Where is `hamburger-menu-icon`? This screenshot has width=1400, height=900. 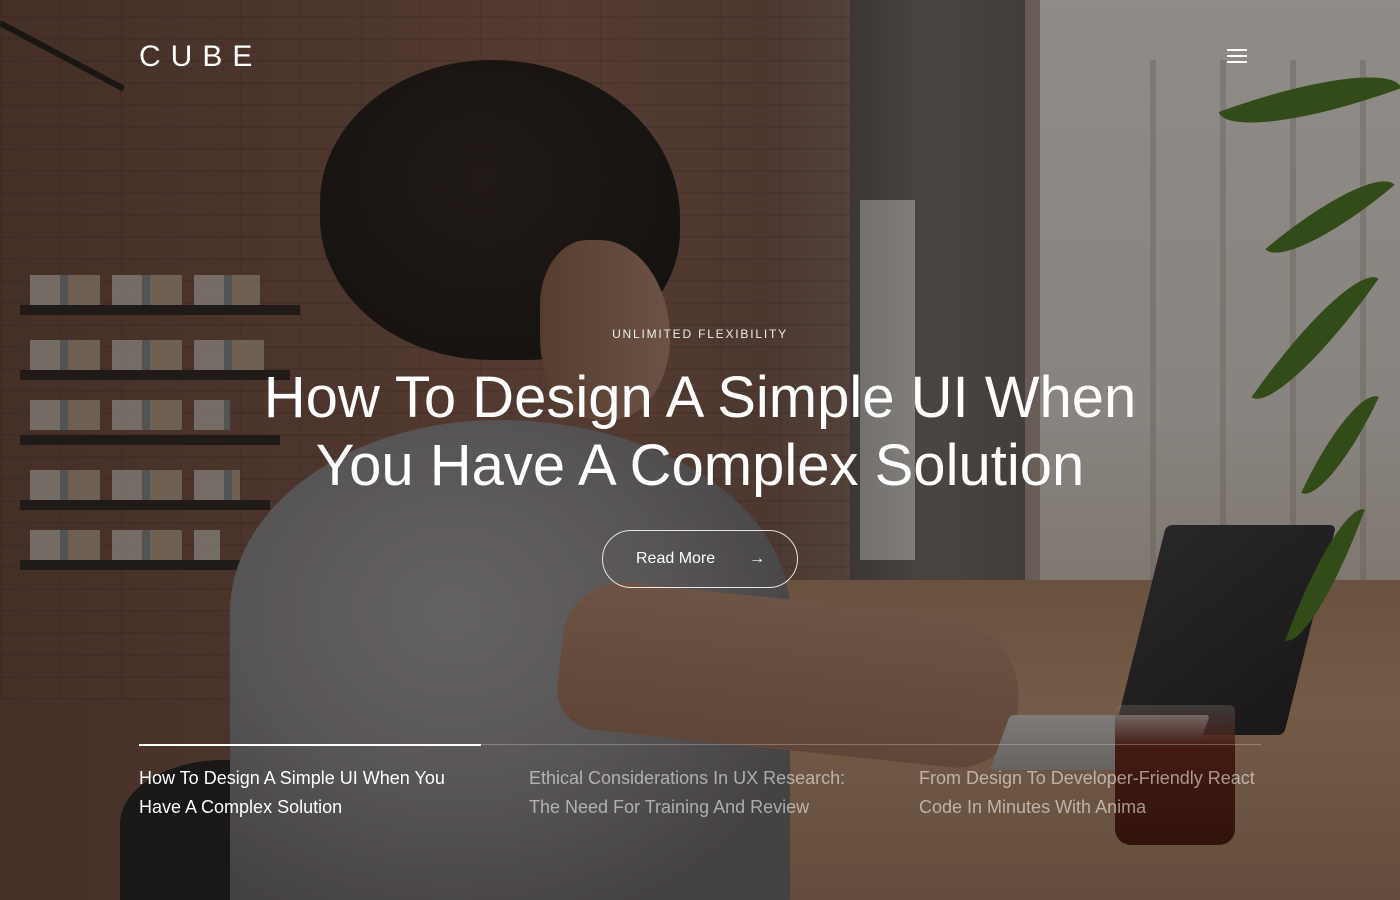 hamburger-menu-icon is located at coordinates (1237, 56).